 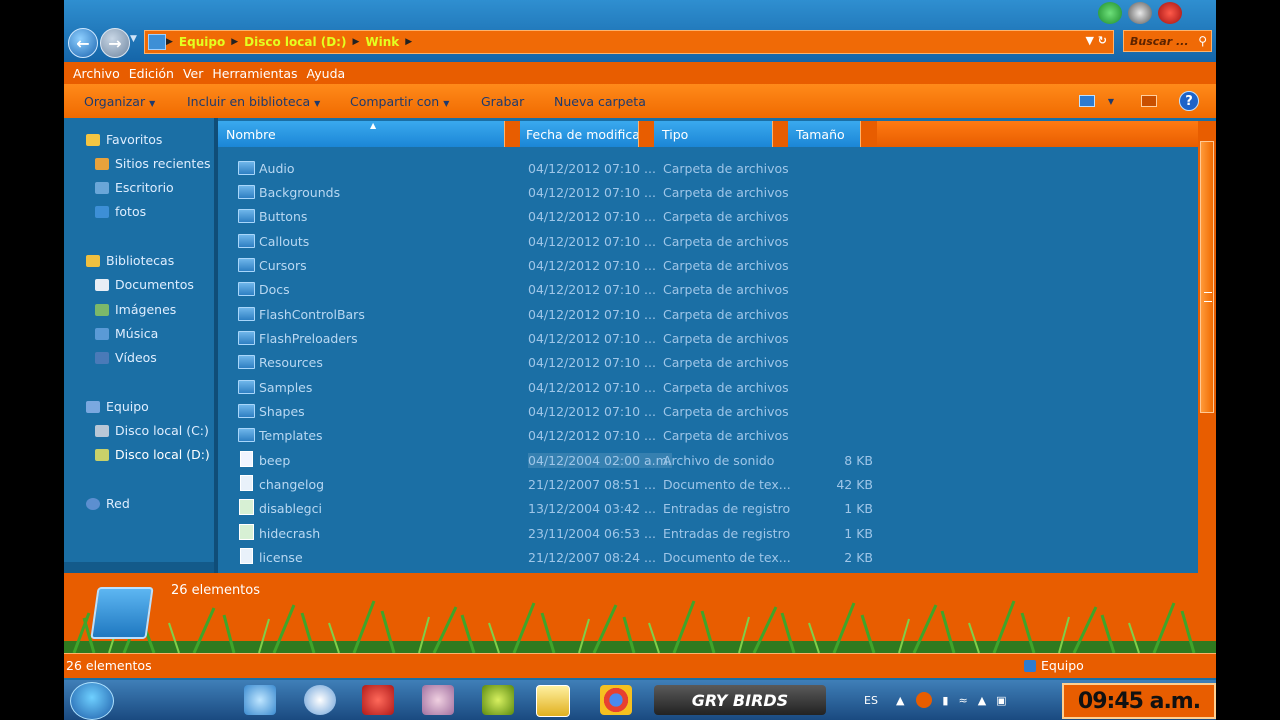 I want to click on language-indicator: ES, so click(x=871, y=700).